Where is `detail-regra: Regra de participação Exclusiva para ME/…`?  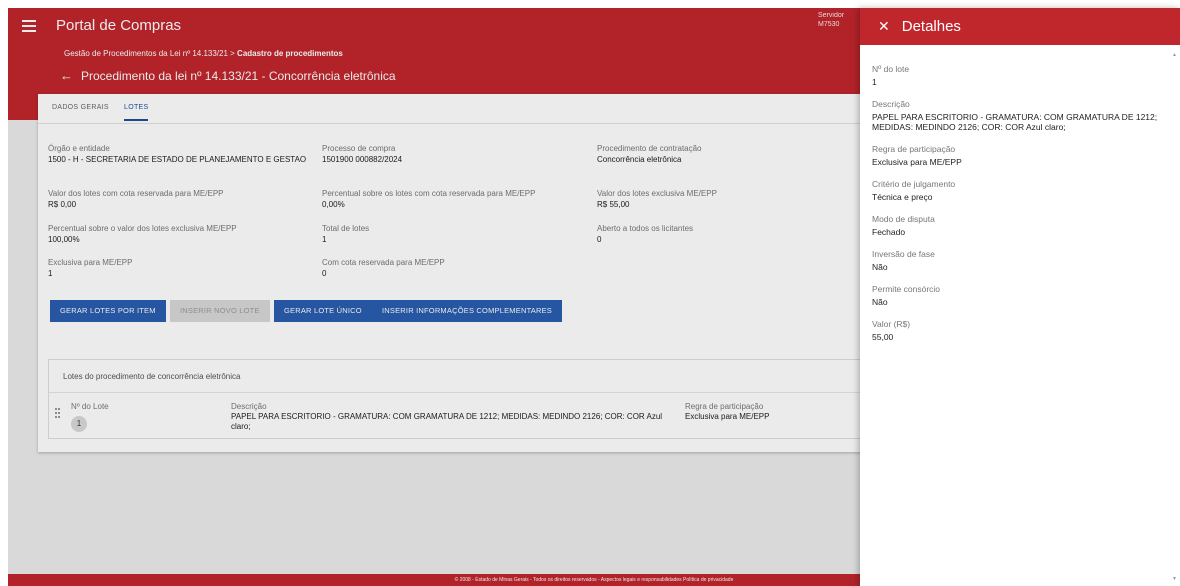 detail-regra: Regra de participação Exclusiva para ME/… is located at coordinates (1020, 155).